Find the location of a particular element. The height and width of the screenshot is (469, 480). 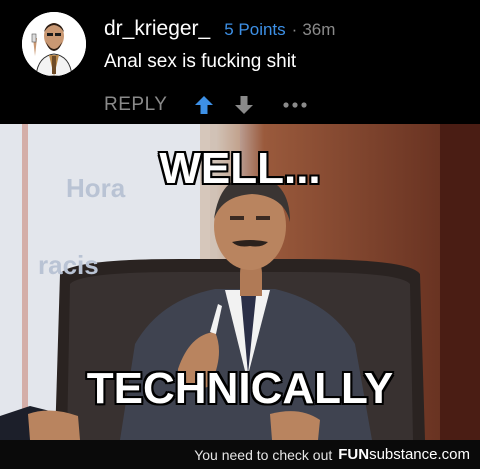

avatar-image is located at coordinates (54, 44).